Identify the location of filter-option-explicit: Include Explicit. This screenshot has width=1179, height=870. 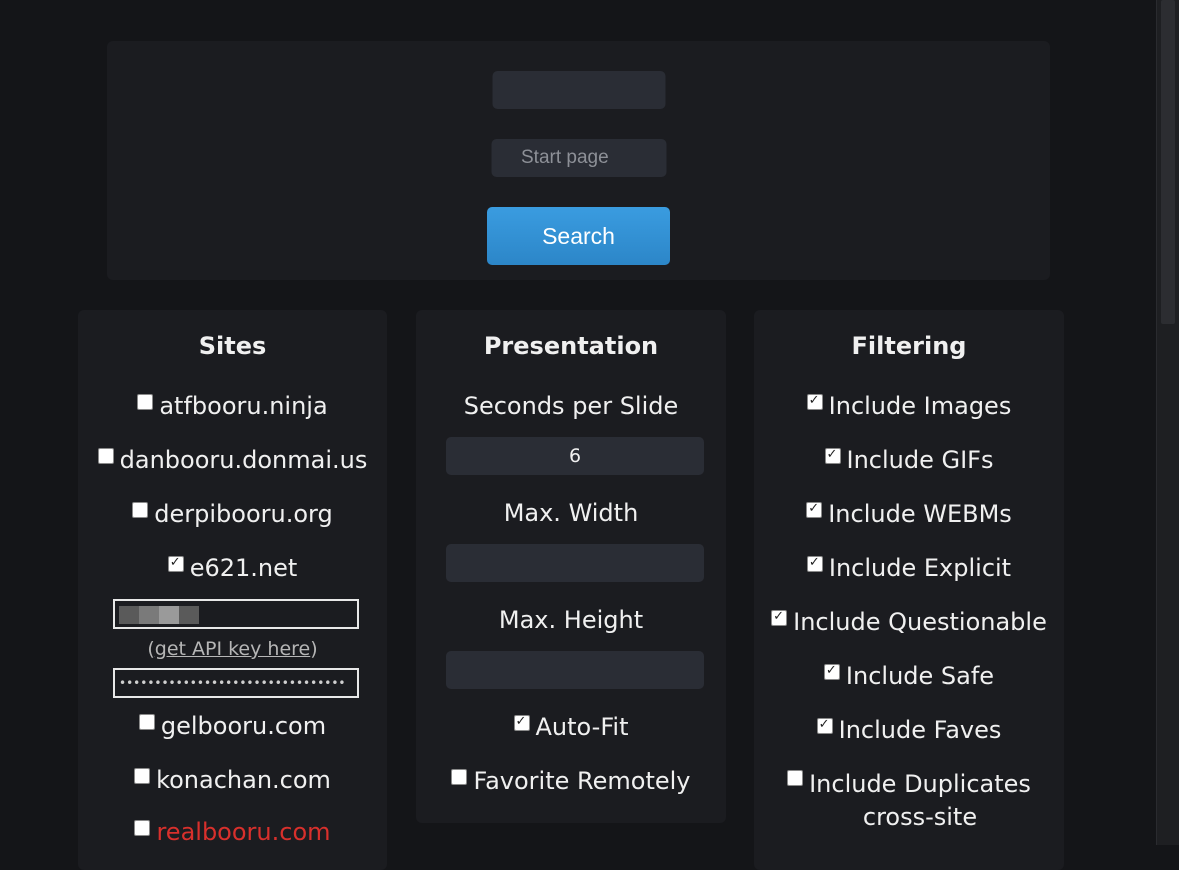
(909, 568).